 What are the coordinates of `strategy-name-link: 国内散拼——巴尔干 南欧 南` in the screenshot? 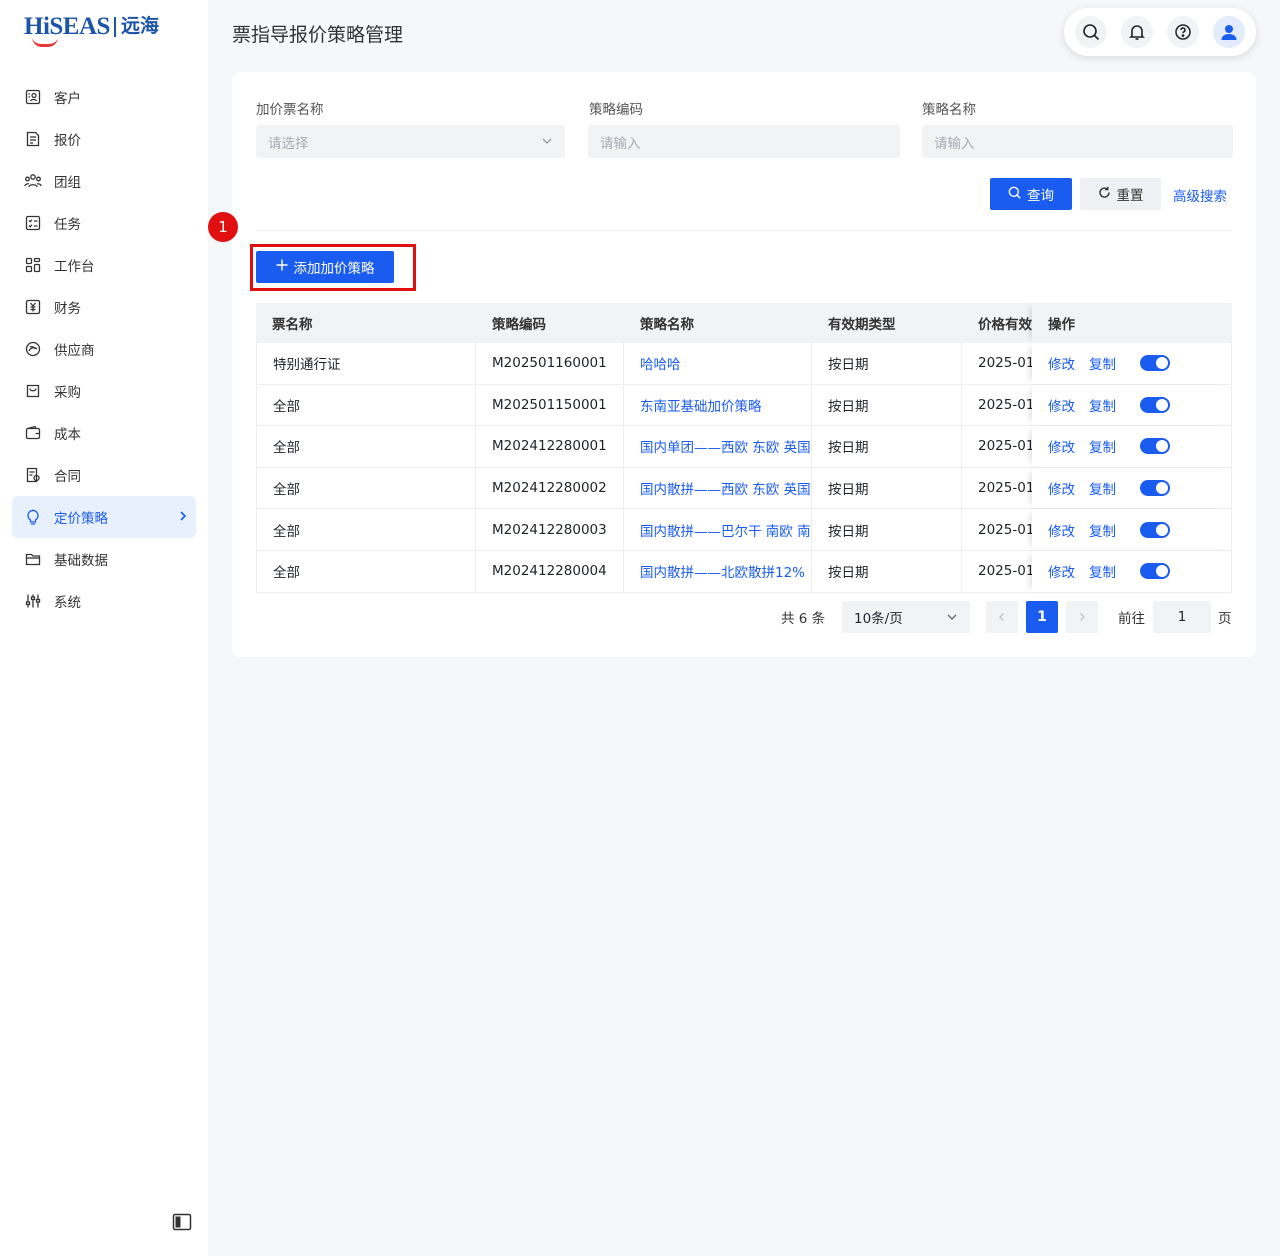 It's located at (718, 529).